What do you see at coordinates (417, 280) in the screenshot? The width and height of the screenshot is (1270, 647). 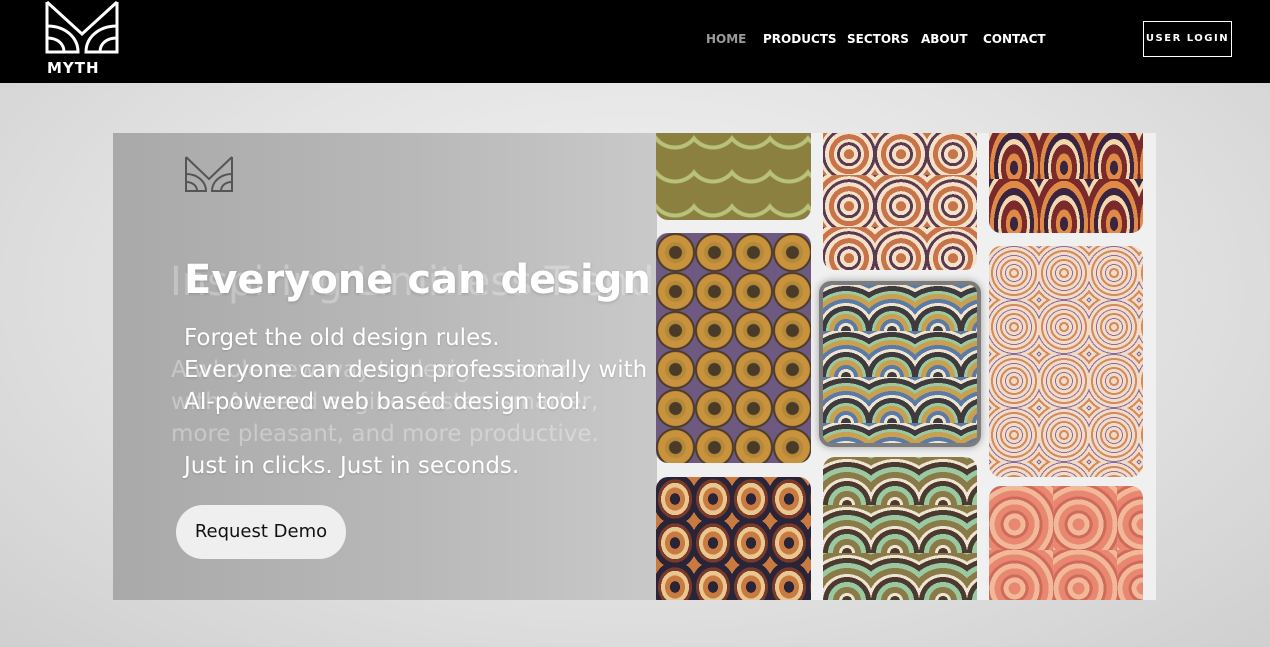 I see `hero-title: Everyone can design` at bounding box center [417, 280].